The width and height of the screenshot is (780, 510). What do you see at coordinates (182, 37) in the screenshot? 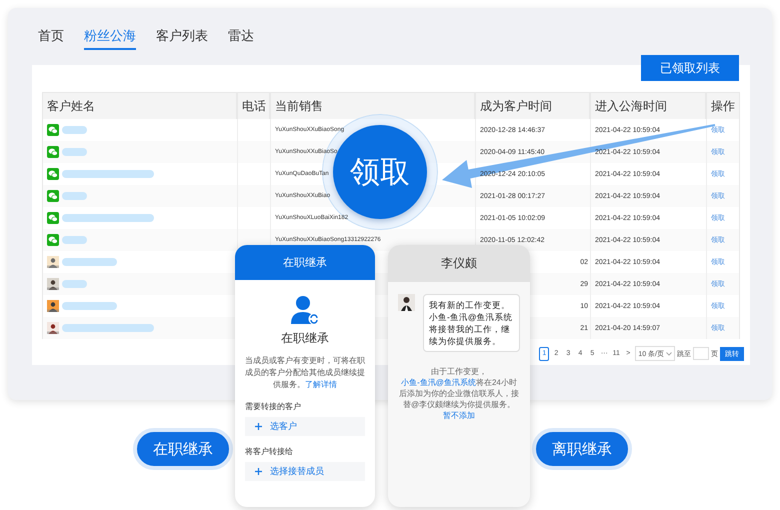
I see `nav-tab: 客户列表` at bounding box center [182, 37].